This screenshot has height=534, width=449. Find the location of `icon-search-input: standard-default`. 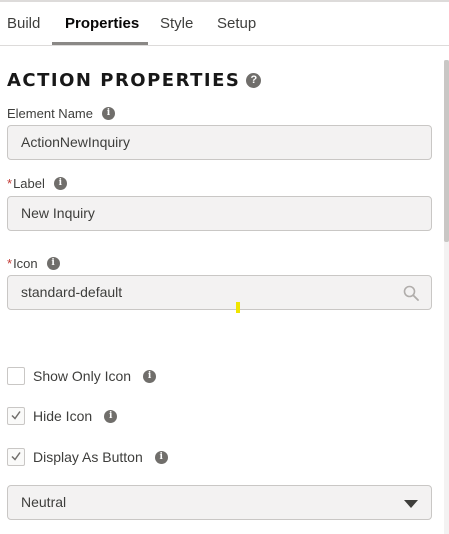

icon-search-input: standard-default is located at coordinates (219, 292).